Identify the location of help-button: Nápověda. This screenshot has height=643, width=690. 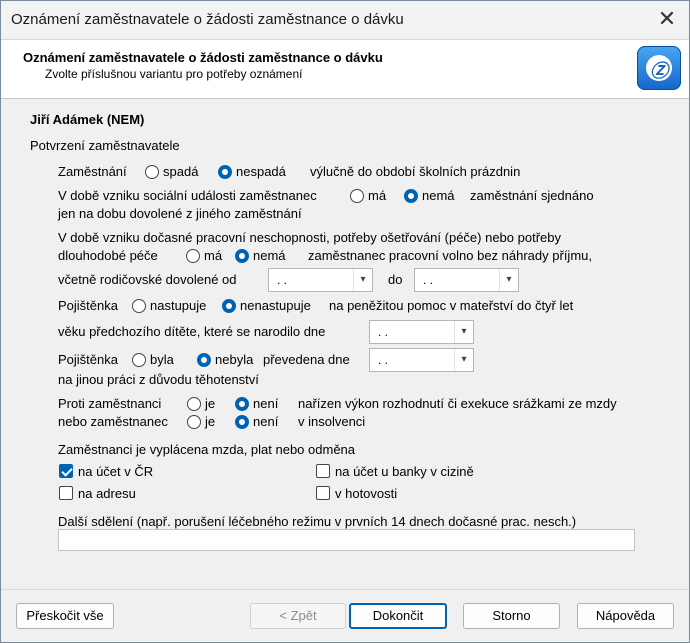
(625, 616).